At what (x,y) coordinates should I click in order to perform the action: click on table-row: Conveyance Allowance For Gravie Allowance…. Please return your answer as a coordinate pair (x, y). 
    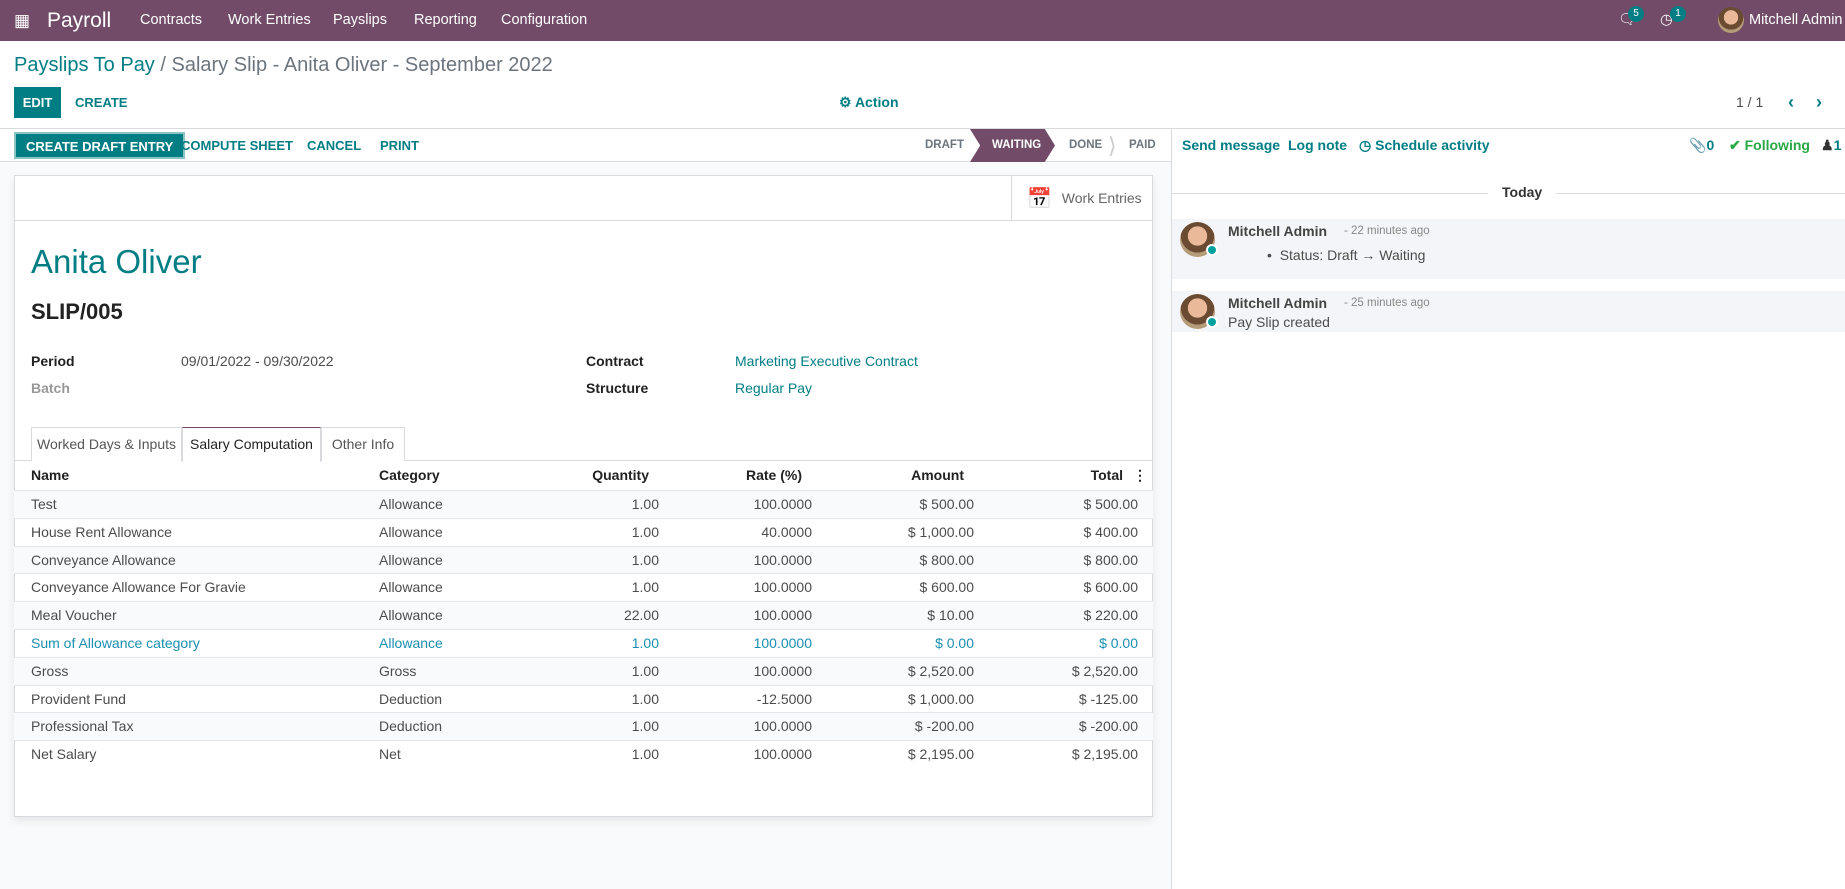
    Looking at the image, I should click on (583, 587).